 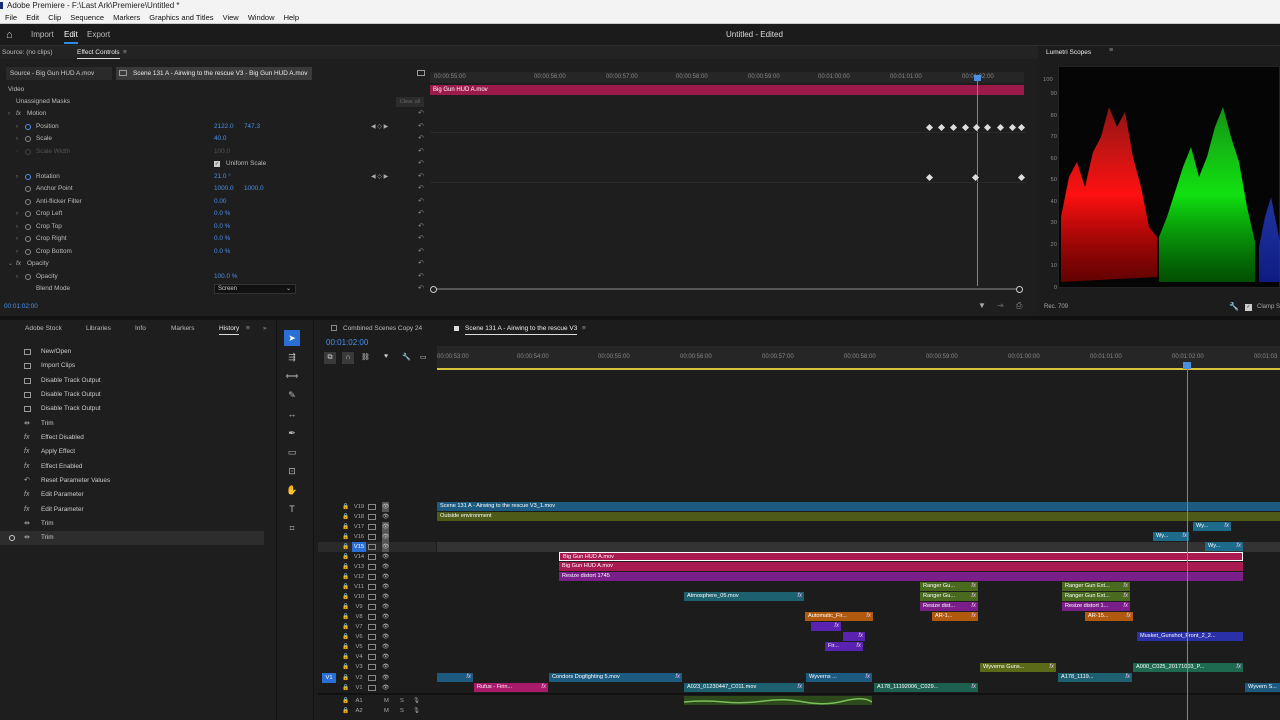 I want to click on ec-clip-bar: Big Gun HUD A.mov, so click(x=727, y=90).